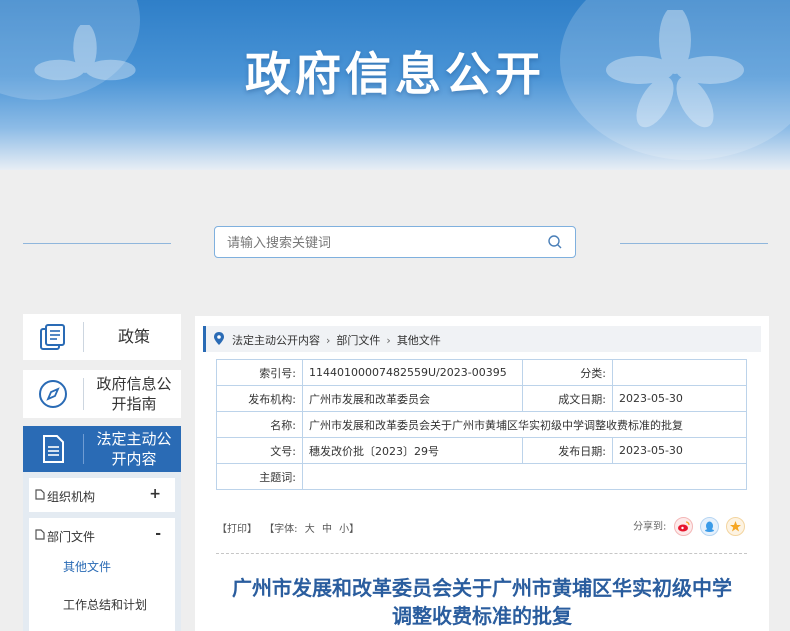  Describe the element at coordinates (281, 529) in the screenshot. I see `font-size-label: 【字体:` at that location.